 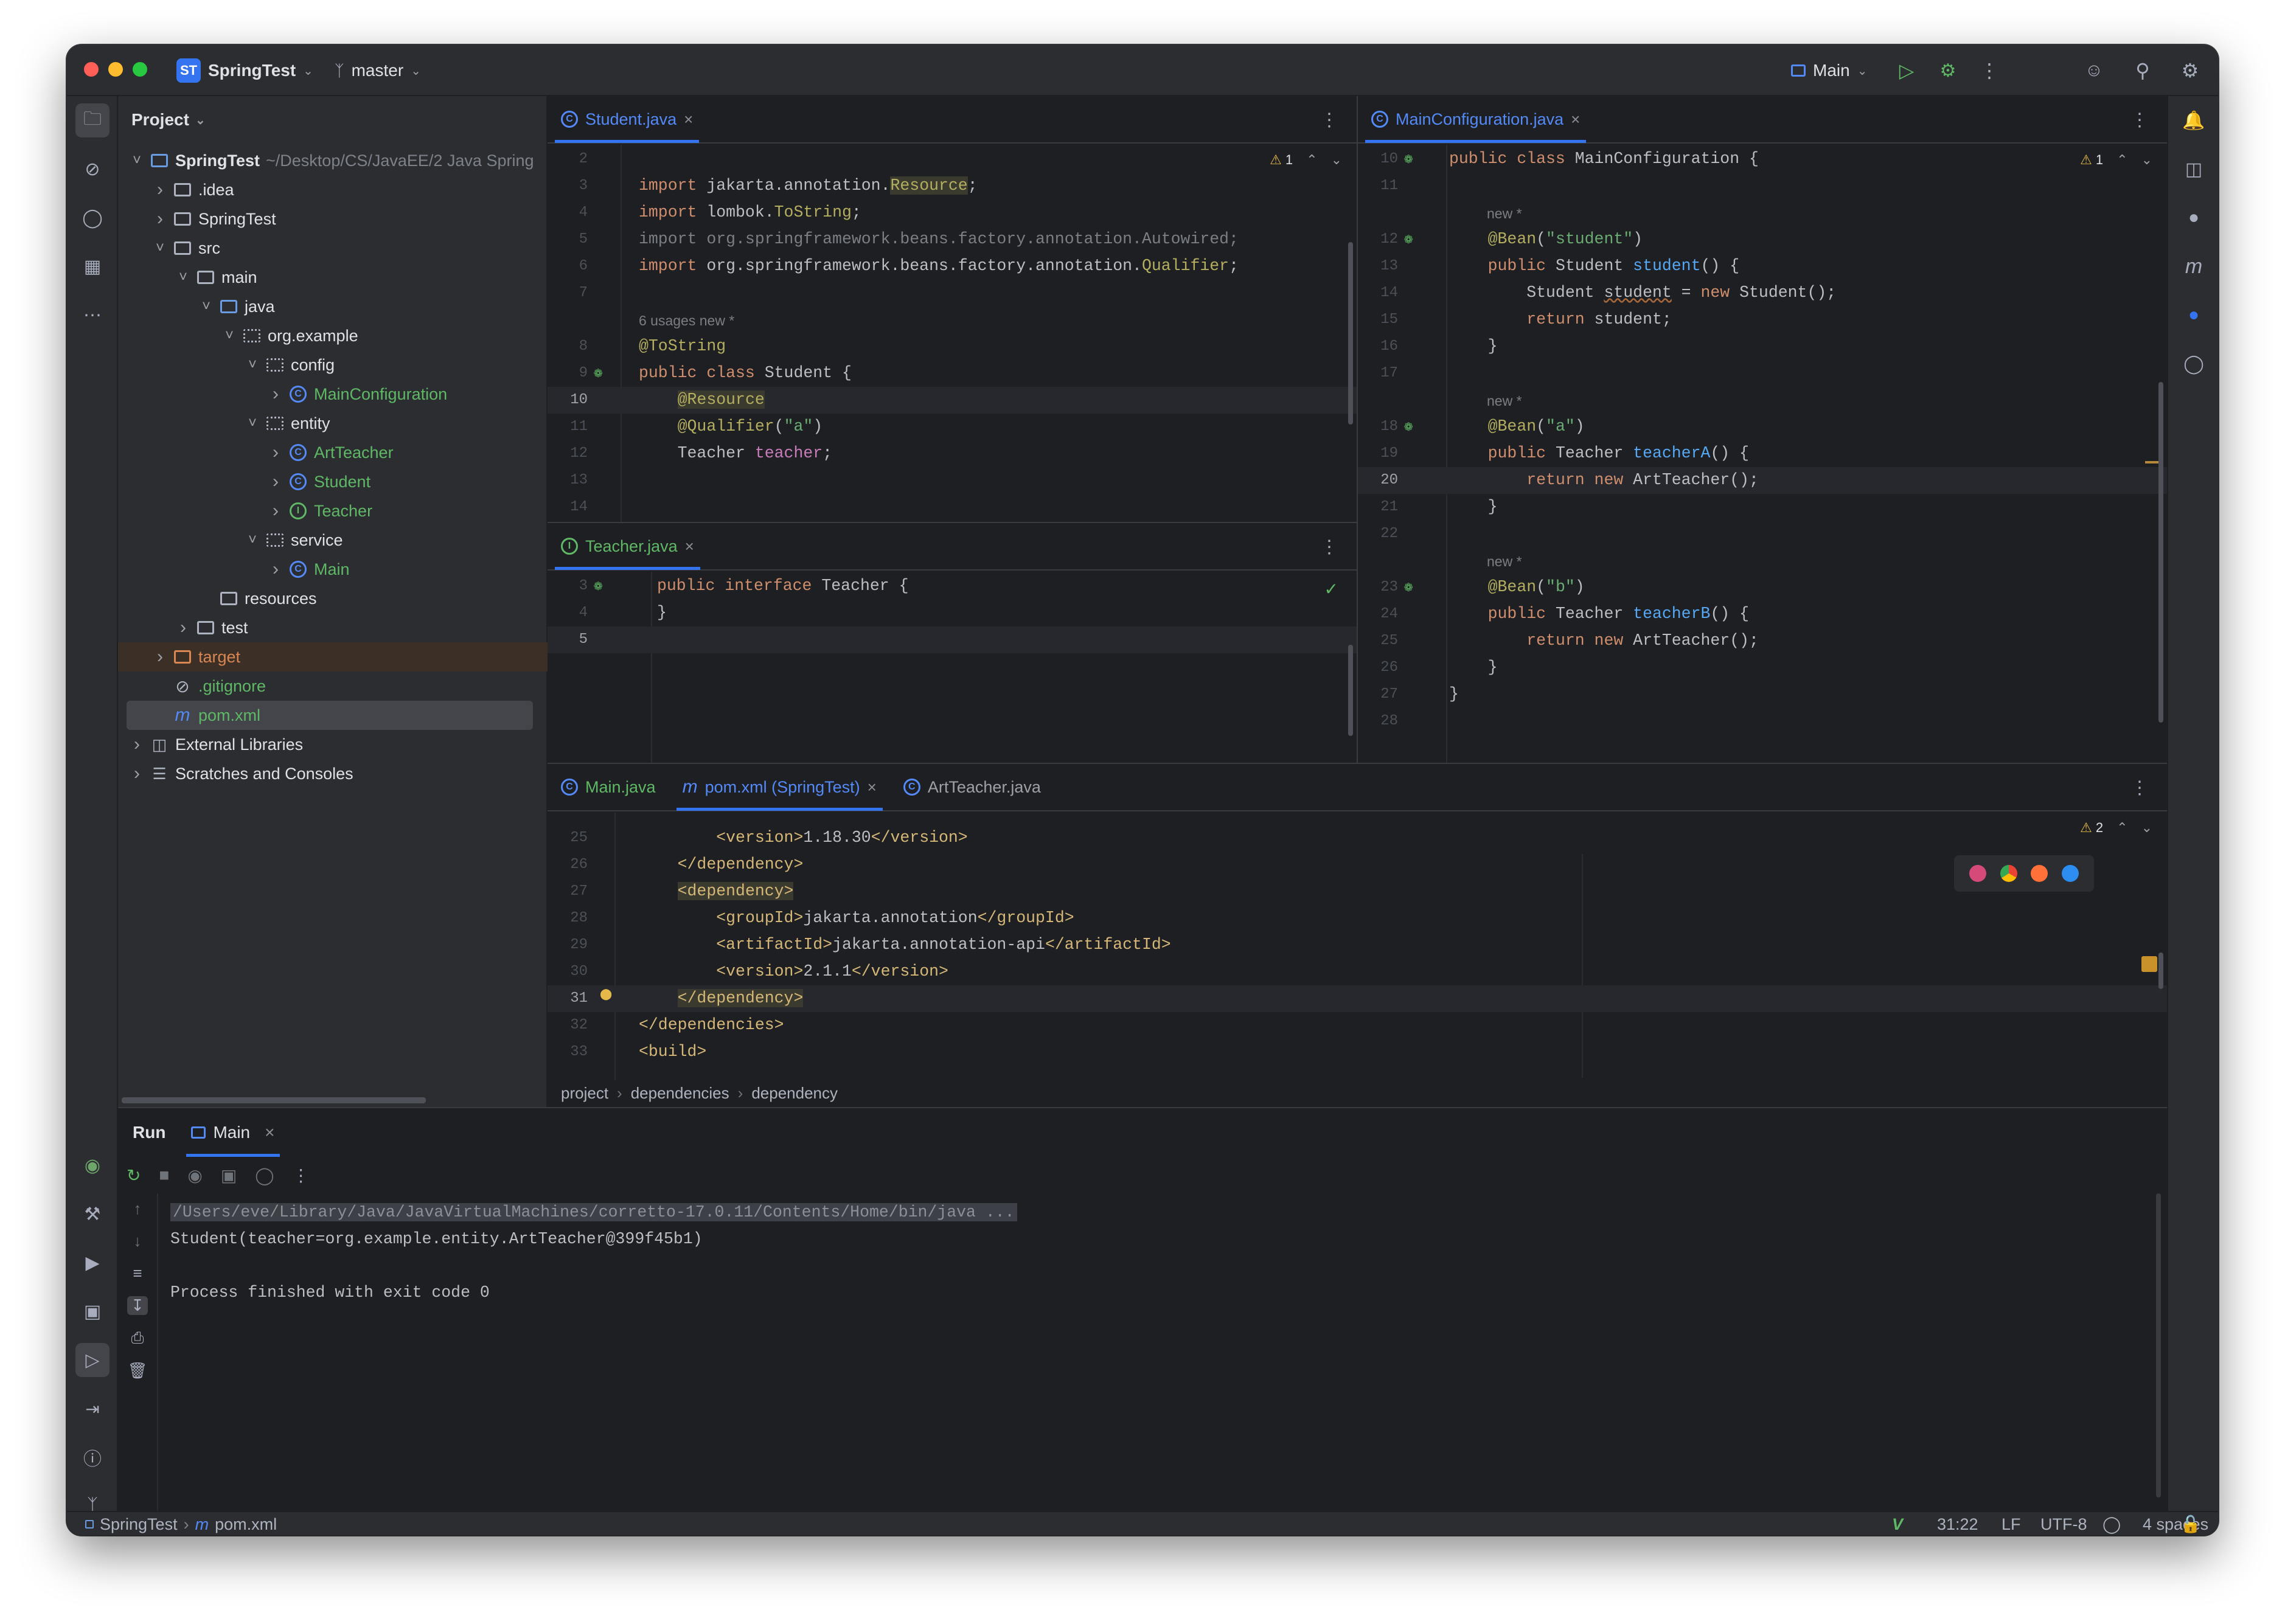 I want to click on tree-item: › C MainConfiguration, so click(x=333, y=394).